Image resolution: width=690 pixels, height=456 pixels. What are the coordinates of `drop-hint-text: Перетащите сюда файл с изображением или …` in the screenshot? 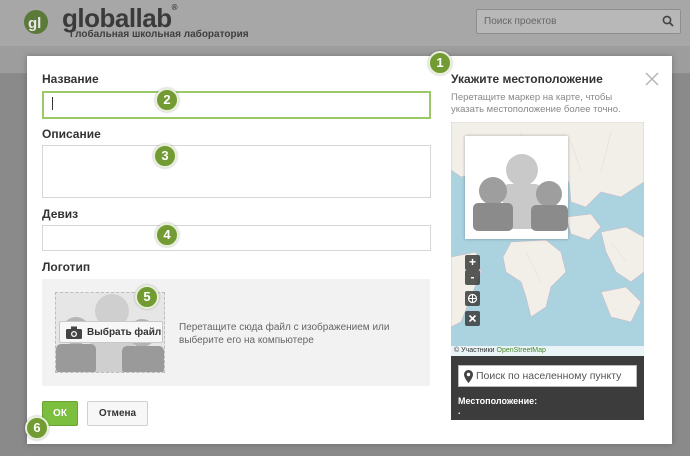 It's located at (284, 334).